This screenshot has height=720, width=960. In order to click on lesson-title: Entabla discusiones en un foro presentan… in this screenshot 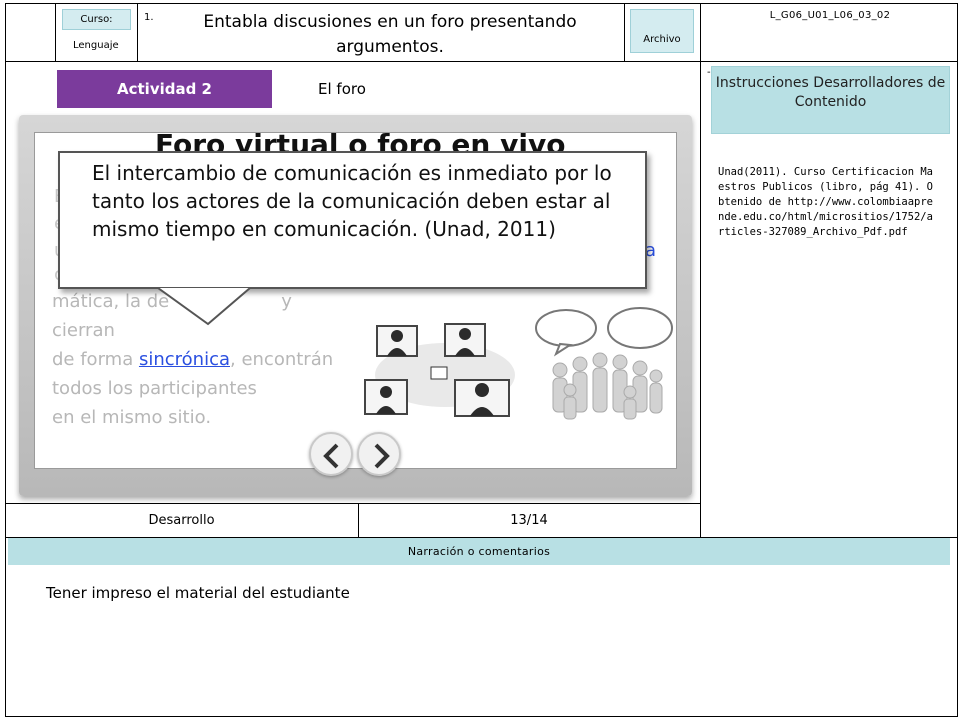, I will do `click(390, 34)`.